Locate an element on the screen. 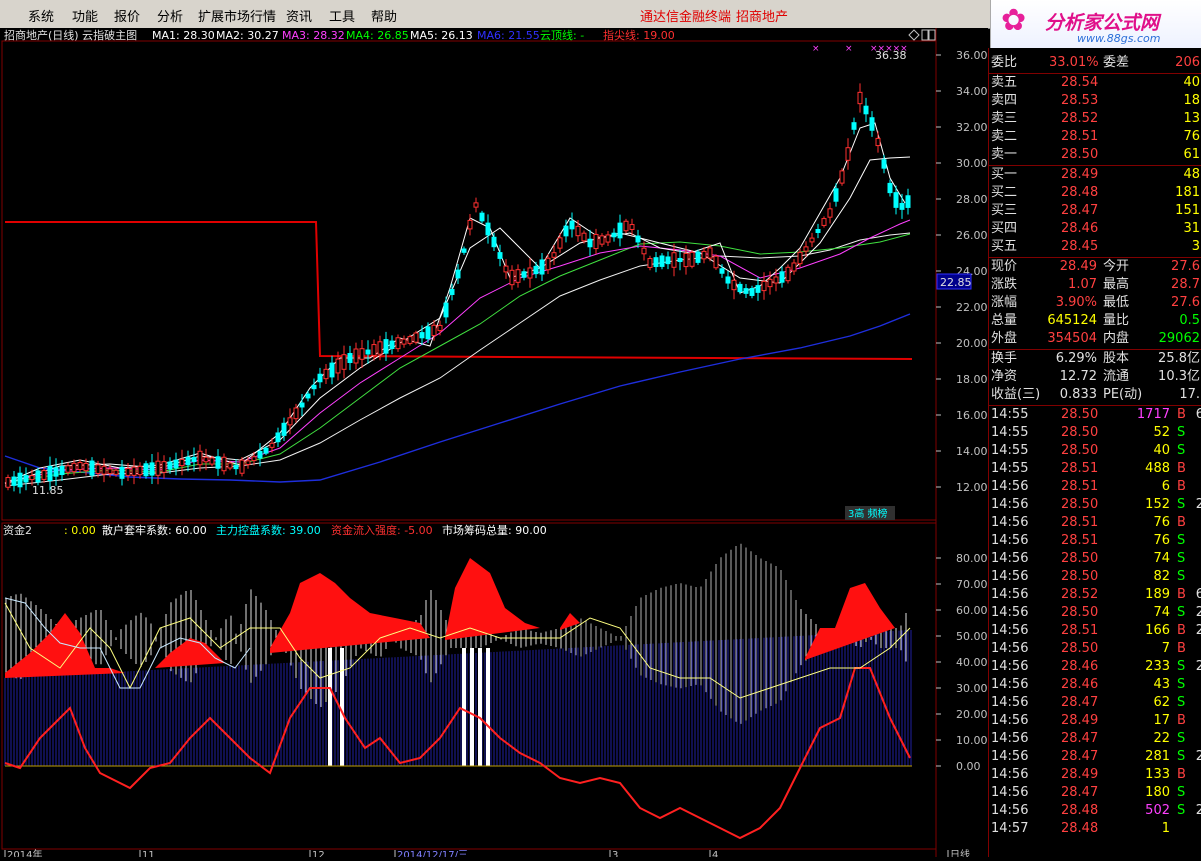  stats-row: 换手 6.29% 股本 25.8亿 is located at coordinates (1095, 359).